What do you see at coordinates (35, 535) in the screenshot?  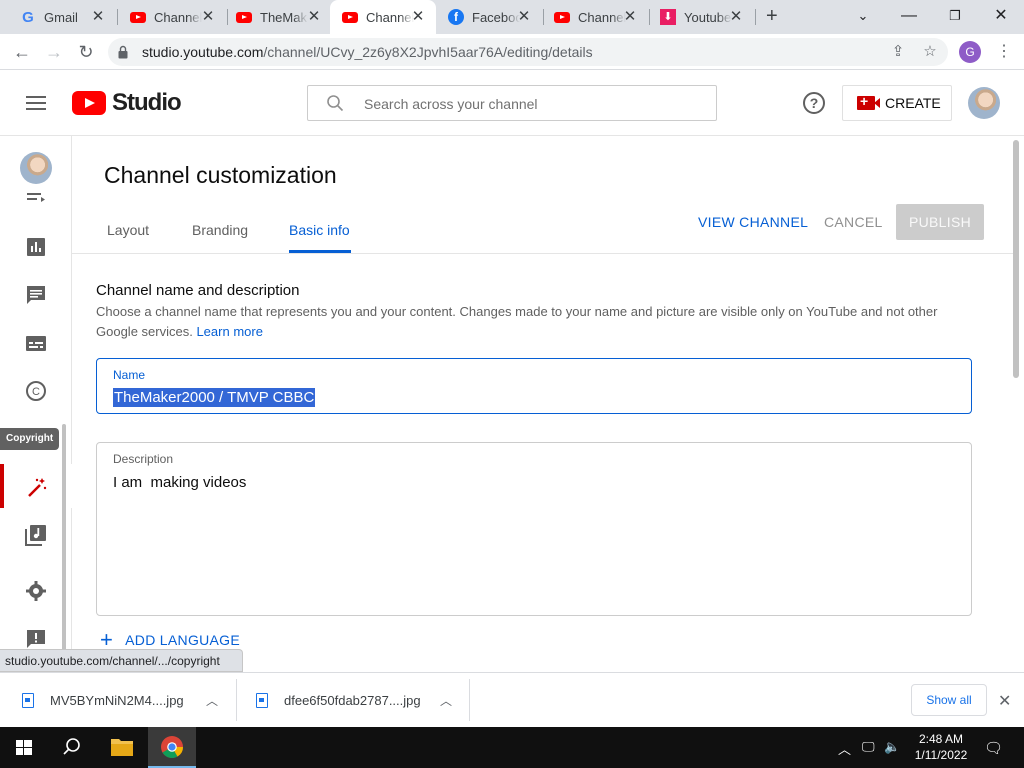 I see `audio-library-icon` at bounding box center [35, 535].